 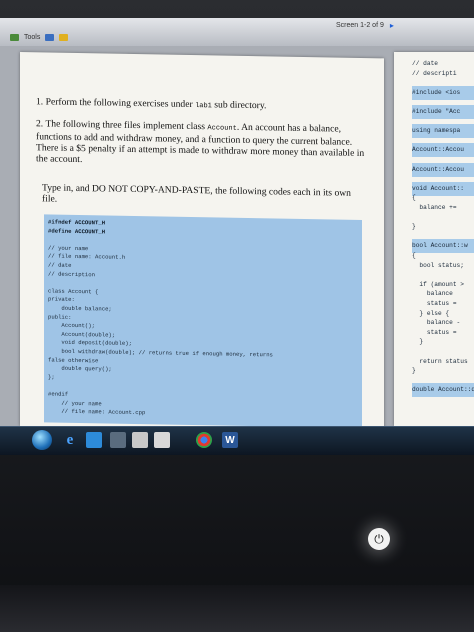 What do you see at coordinates (425, 63) in the screenshot?
I see `code-line-right: // date` at bounding box center [425, 63].